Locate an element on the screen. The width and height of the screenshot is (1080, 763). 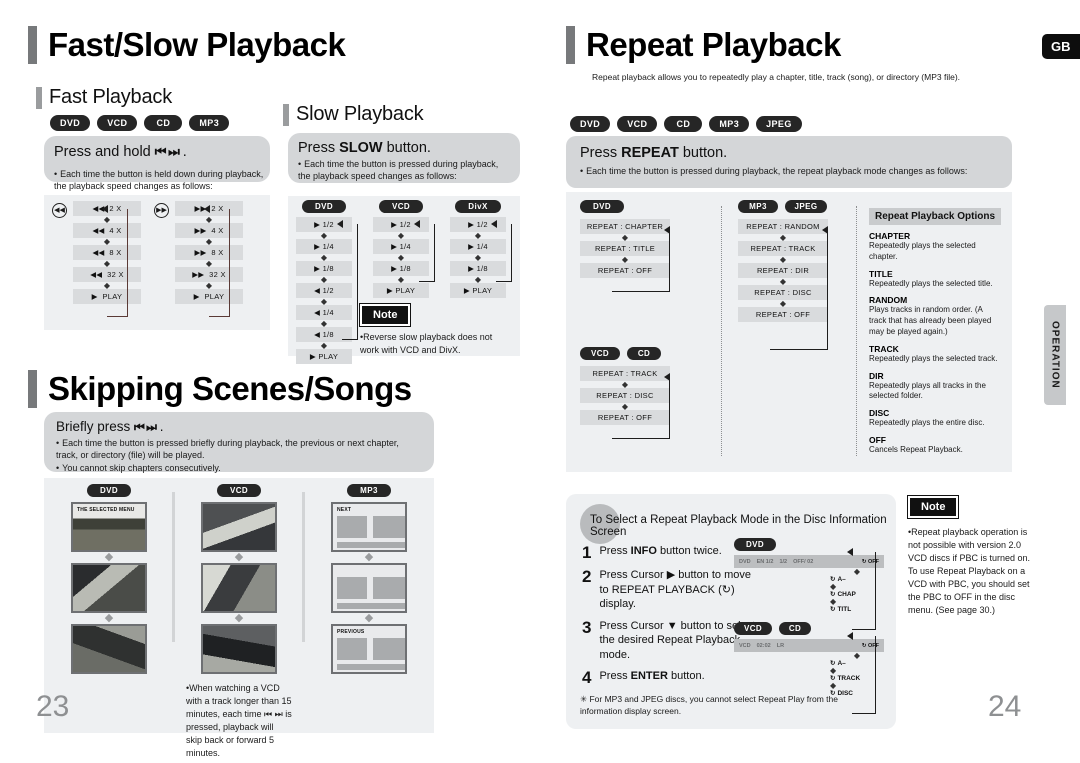
tv-thumbnail: NEXT is located at coordinates (369, 527).